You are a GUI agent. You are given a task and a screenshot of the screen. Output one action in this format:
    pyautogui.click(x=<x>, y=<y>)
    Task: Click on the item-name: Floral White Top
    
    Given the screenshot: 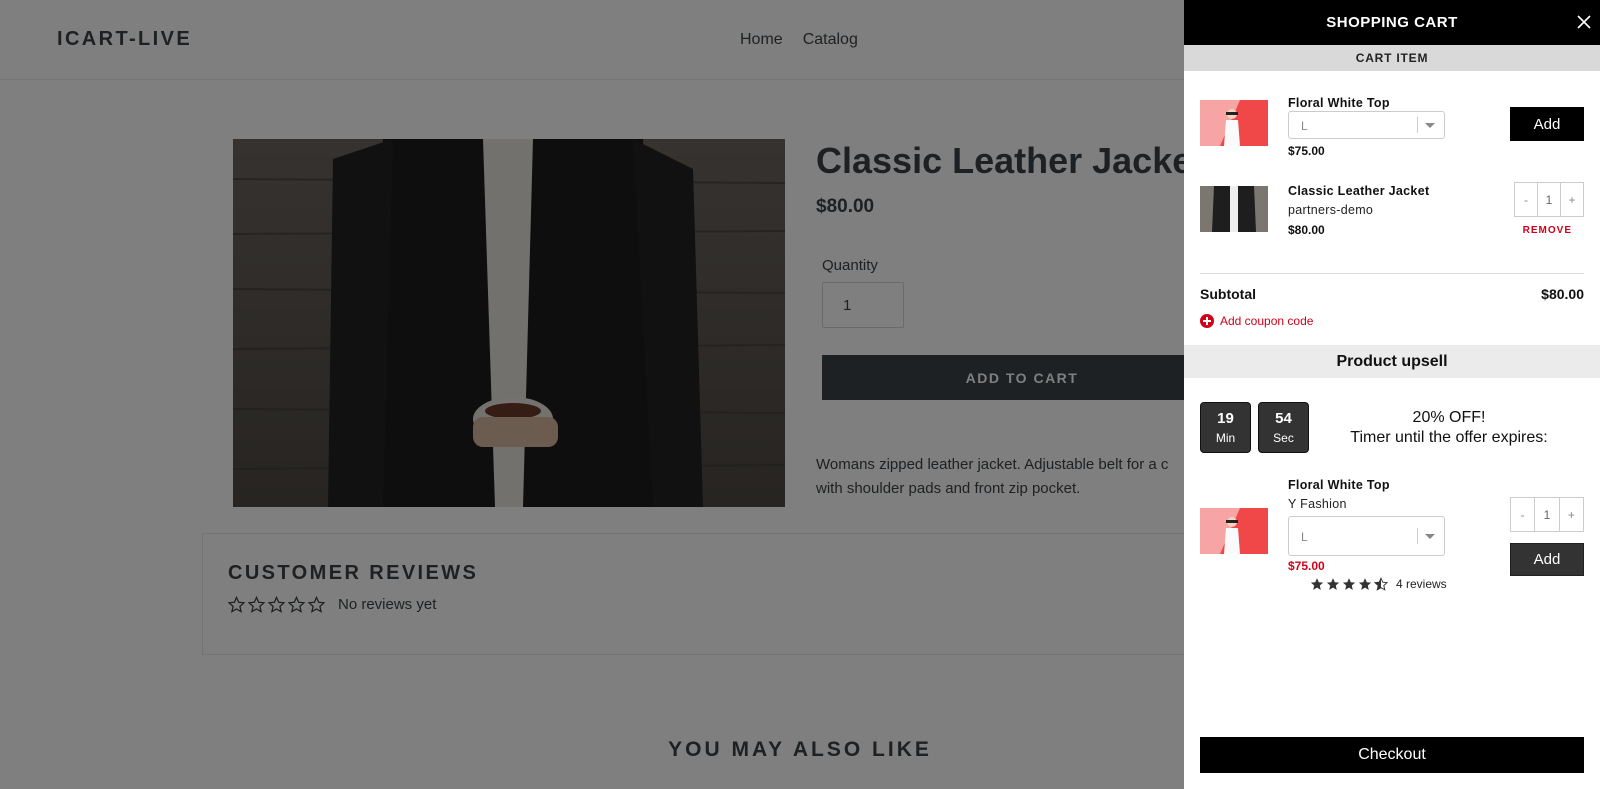 What is the action you would take?
    pyautogui.click(x=1339, y=103)
    